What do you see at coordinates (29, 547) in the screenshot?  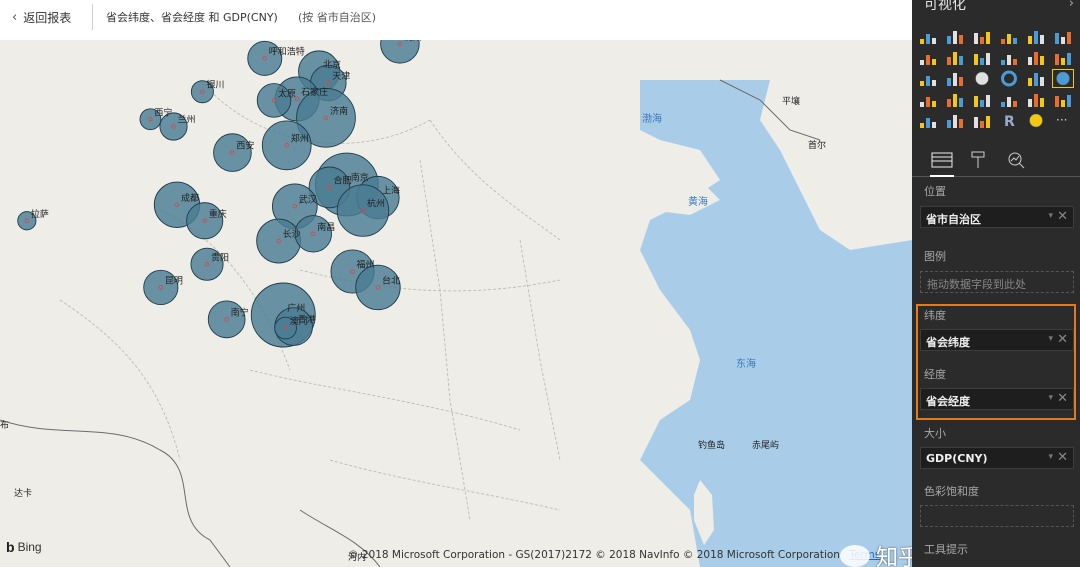 I see `bing-label: Bing` at bounding box center [29, 547].